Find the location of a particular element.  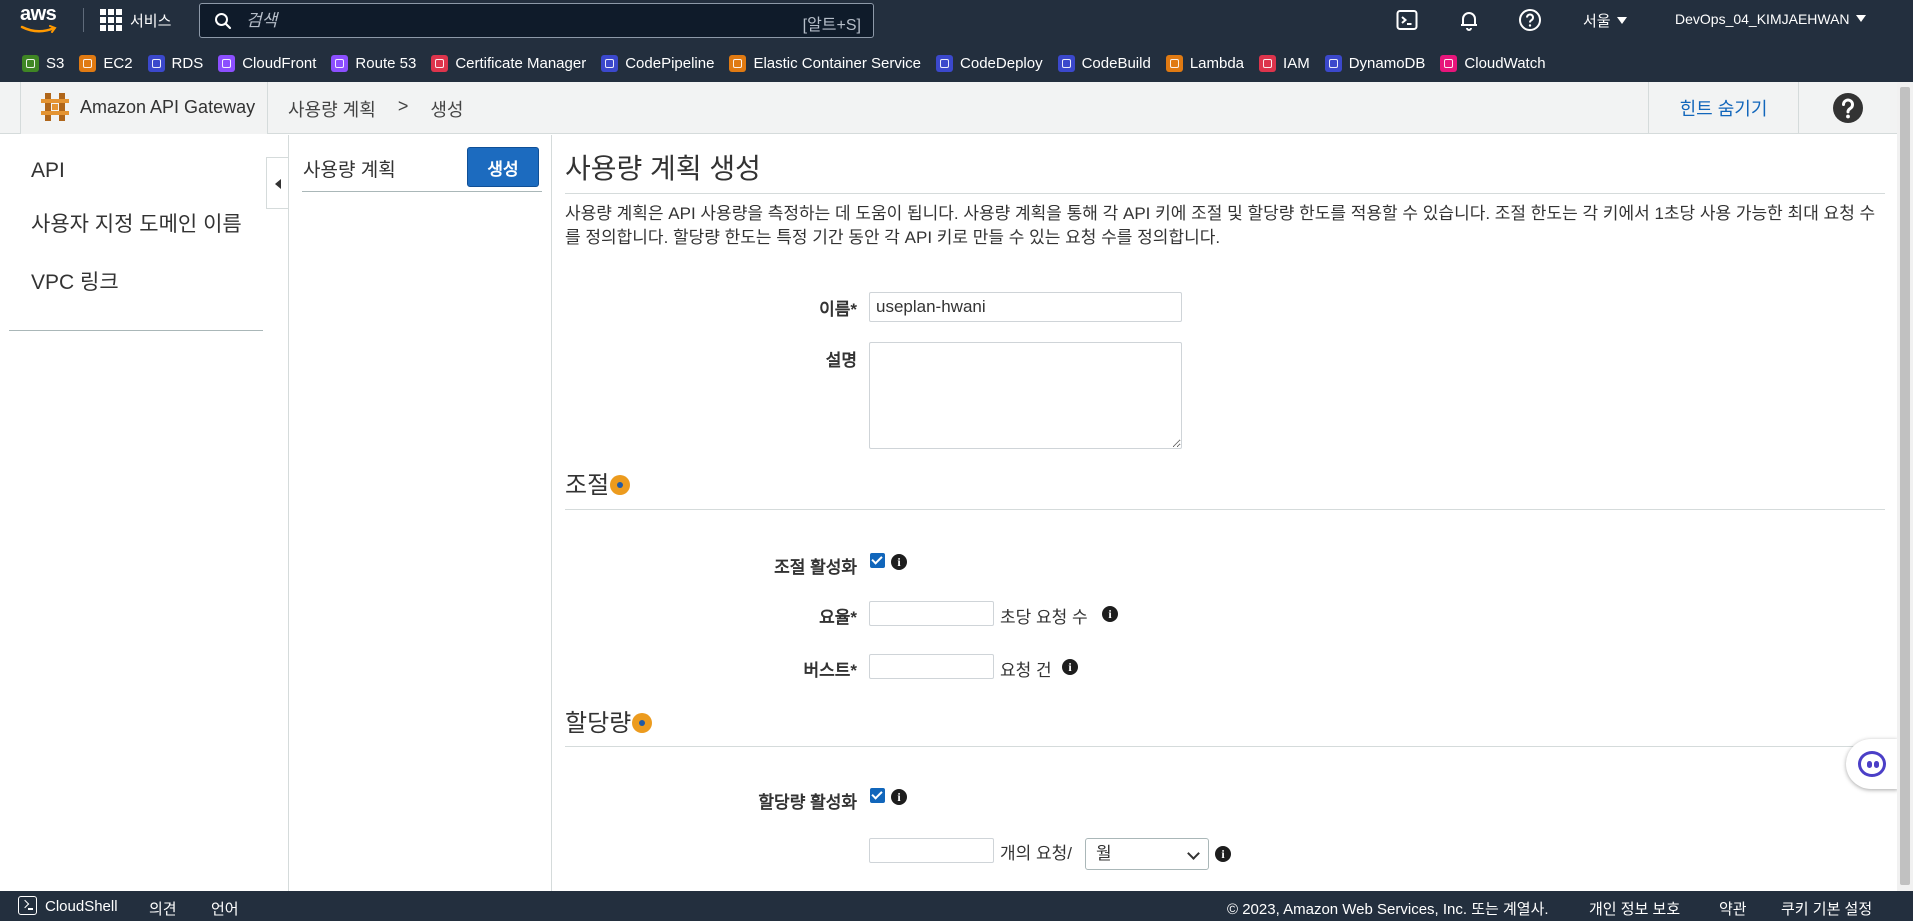

hide-hints-link: 힌트 숨기기 is located at coordinates (1723, 108).